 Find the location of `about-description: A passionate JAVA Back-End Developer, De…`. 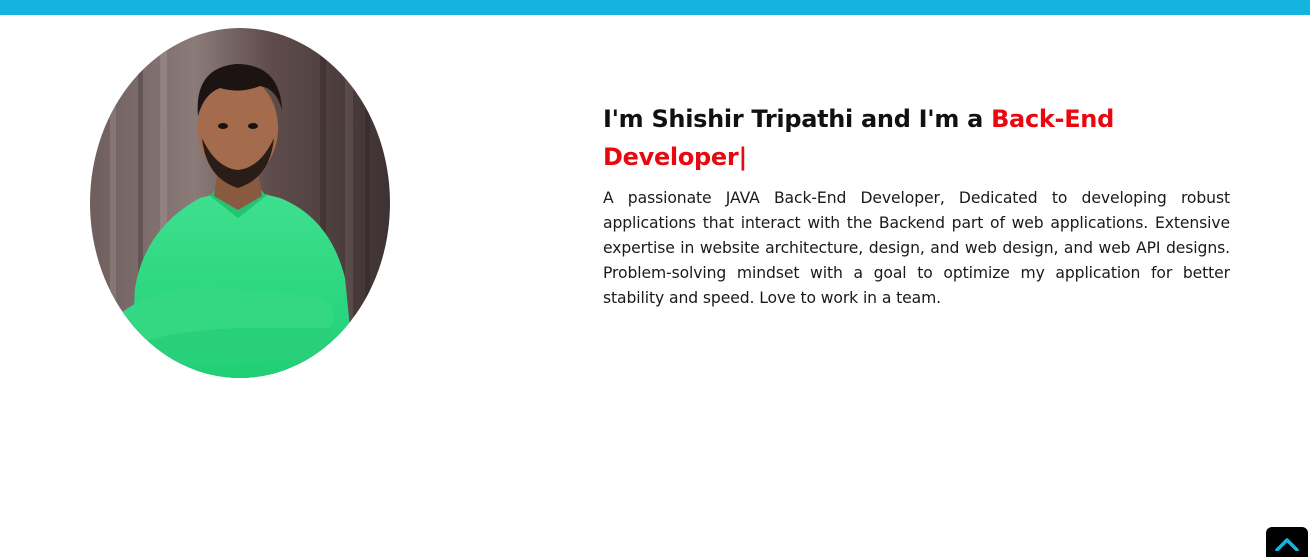

about-description: A passionate JAVA Back-End Developer, De… is located at coordinates (916, 248).